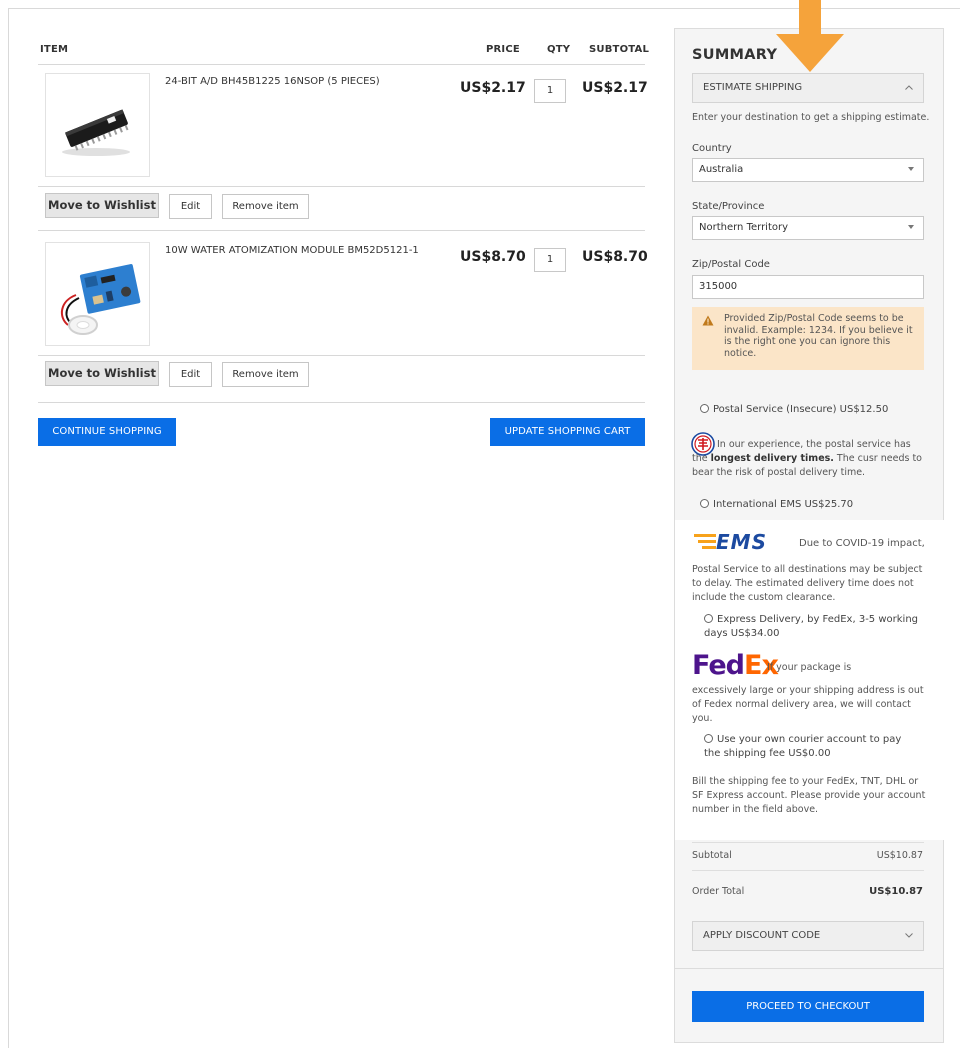 Image resolution: width=960 pixels, height=1048 pixels. I want to click on state-value: Northern Territory, so click(744, 227).